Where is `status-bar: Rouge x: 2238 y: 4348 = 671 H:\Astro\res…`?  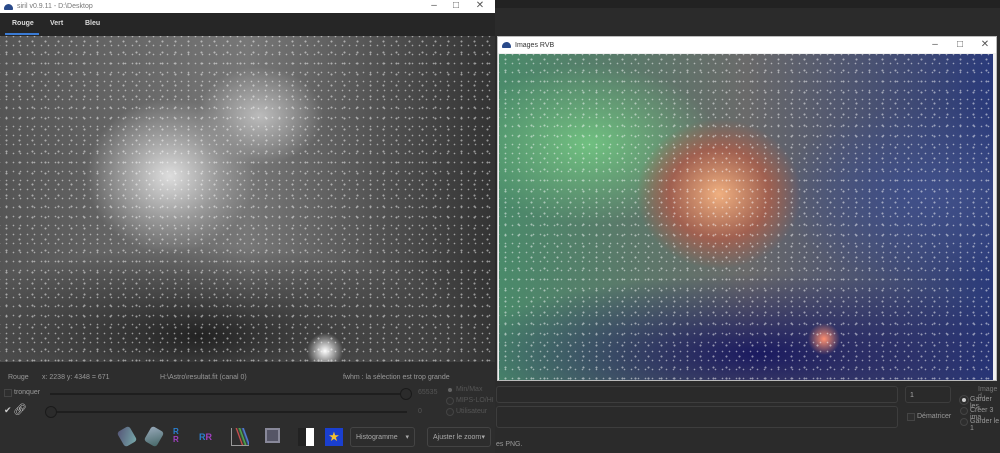 status-bar: Rouge x: 2238 y: 4348 = 671 H:\Astro\res… is located at coordinates (247, 379).